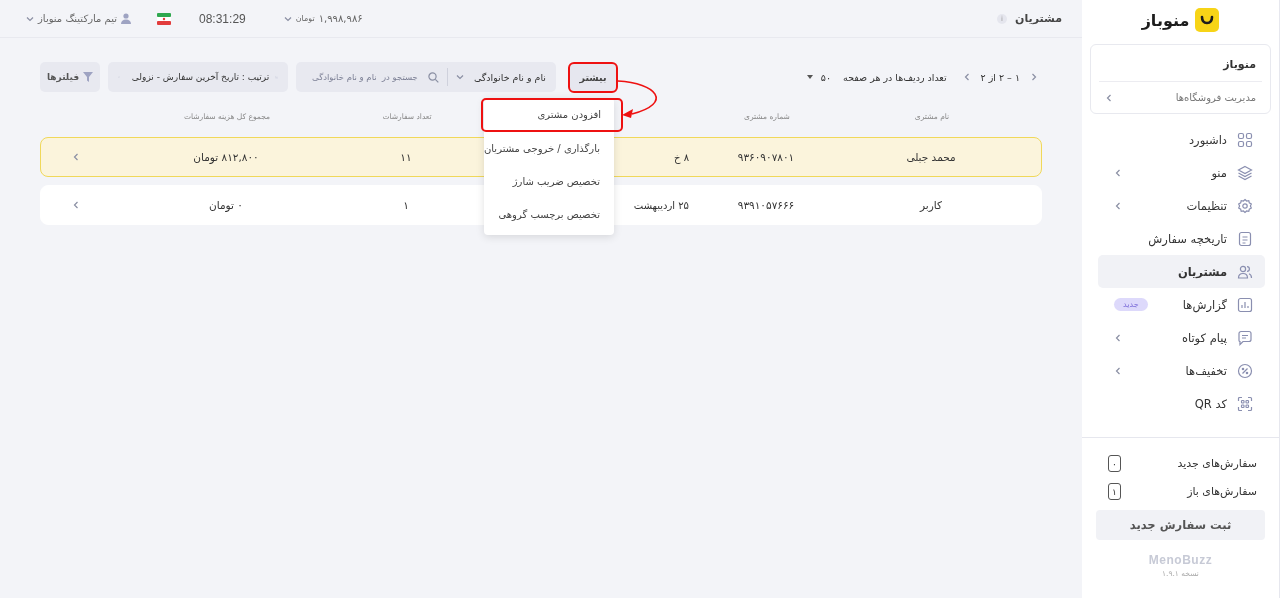 Image resolution: width=1280 pixels, height=598 pixels. I want to click on store-name: منوباز, so click(1180, 63).